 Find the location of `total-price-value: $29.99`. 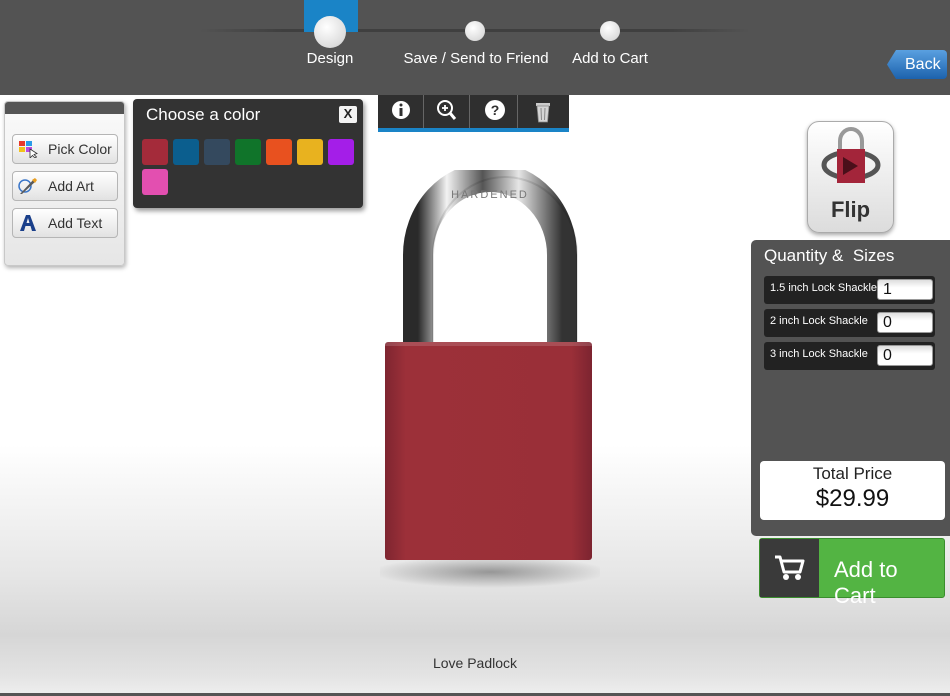

total-price-value: $29.99 is located at coordinates (852, 498).